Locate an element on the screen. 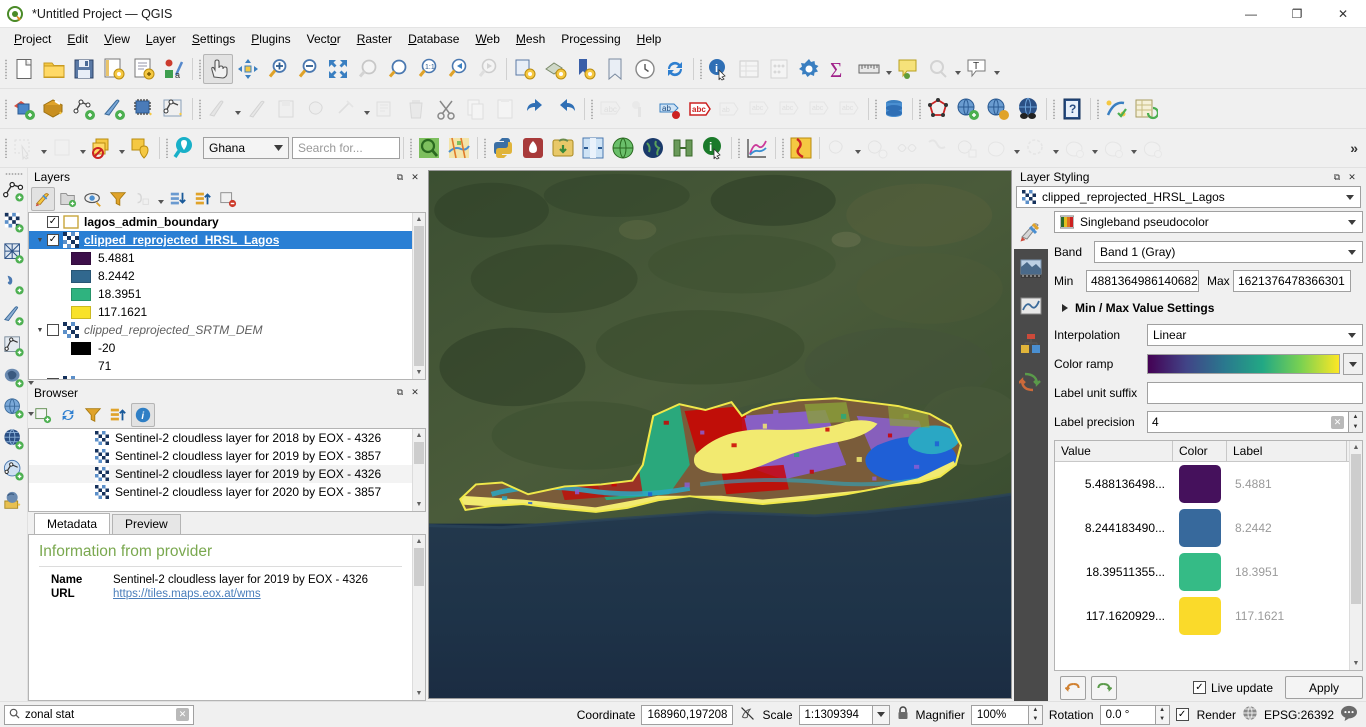  zoom-in-icon is located at coordinates (278, 69).